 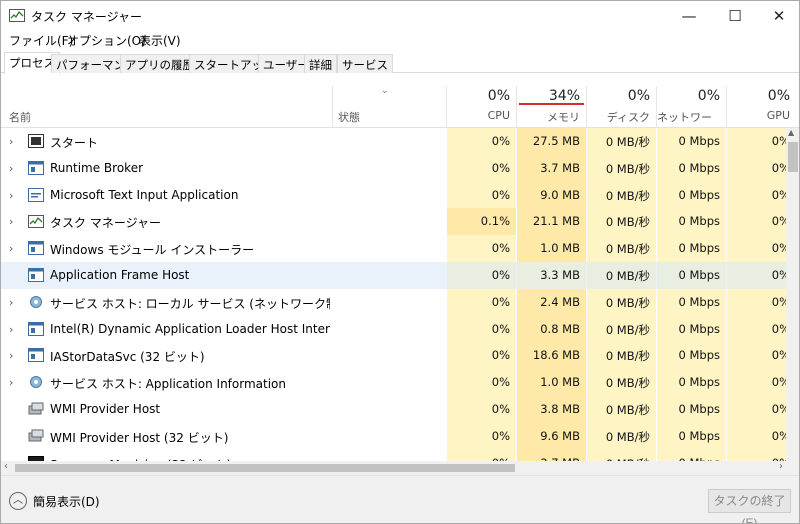 What do you see at coordinates (556, 355) in the screenshot?
I see `process-memory-value: 18.6 MB` at bounding box center [556, 355].